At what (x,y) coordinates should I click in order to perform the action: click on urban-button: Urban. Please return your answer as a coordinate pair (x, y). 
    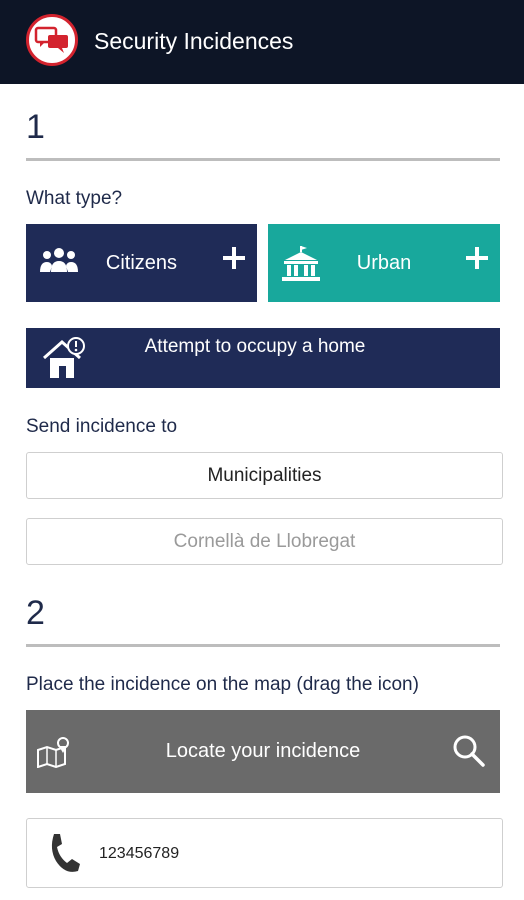
    Looking at the image, I should click on (384, 263).